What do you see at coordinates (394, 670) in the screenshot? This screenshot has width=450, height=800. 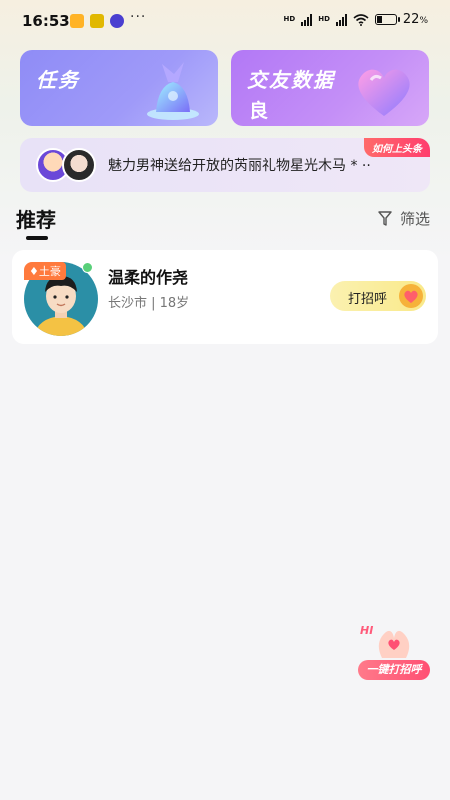 I see `one-click-greet-label: 一键打招呼` at bounding box center [394, 670].